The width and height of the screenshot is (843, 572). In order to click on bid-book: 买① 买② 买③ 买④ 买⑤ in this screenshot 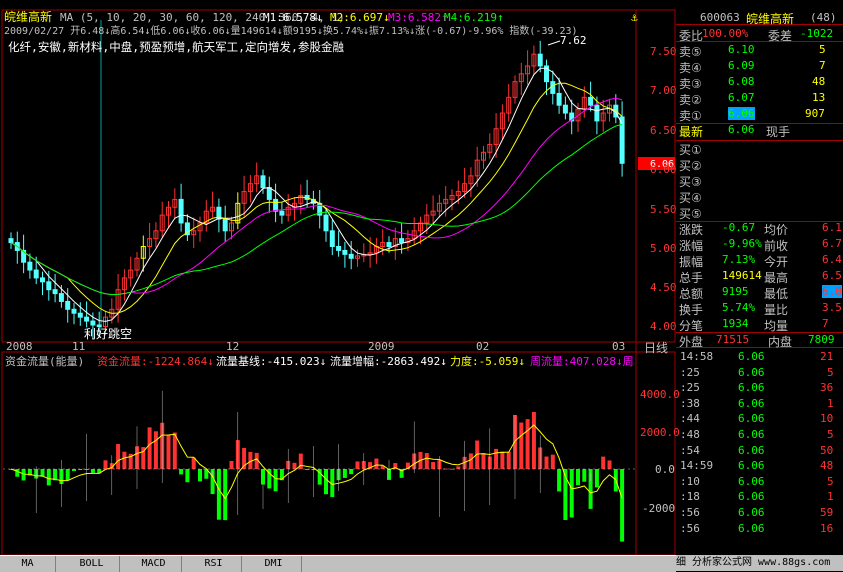, I will do `click(759, 181)`.